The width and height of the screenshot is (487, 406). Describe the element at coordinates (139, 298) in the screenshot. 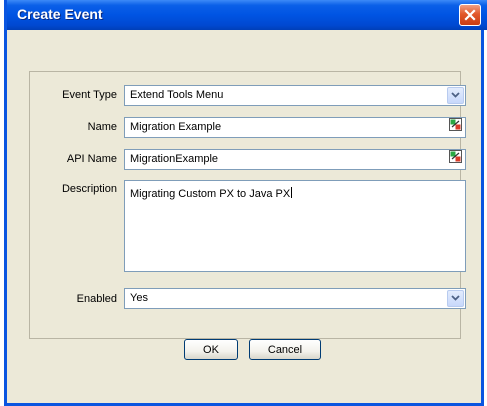

I see `enabled-value: Yes` at that location.